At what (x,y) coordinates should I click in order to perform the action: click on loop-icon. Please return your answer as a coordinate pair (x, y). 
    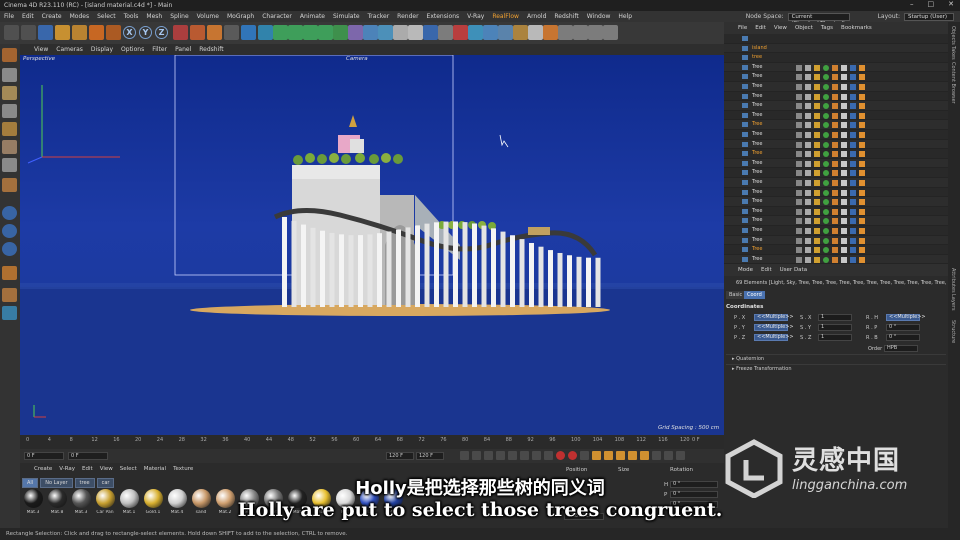
    Looking at the image, I should click on (548, 455).